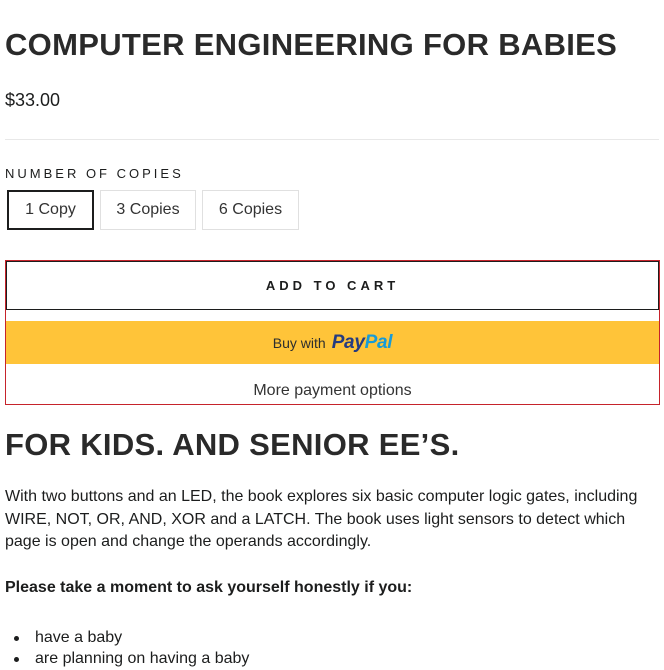  I want to click on section-heading: FOR KIDS. AND SENIOR EE’S., so click(232, 444).